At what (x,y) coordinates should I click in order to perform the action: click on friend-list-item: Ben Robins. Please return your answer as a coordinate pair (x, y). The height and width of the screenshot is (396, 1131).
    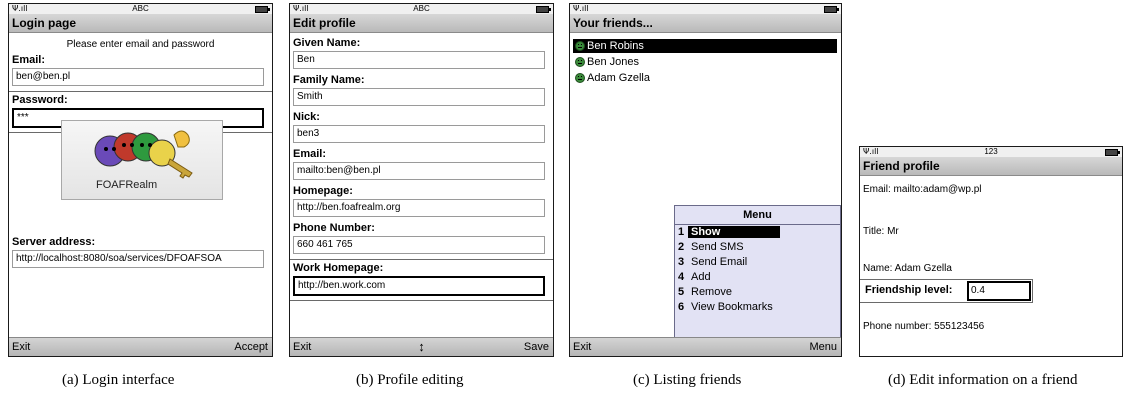
    Looking at the image, I should click on (705, 46).